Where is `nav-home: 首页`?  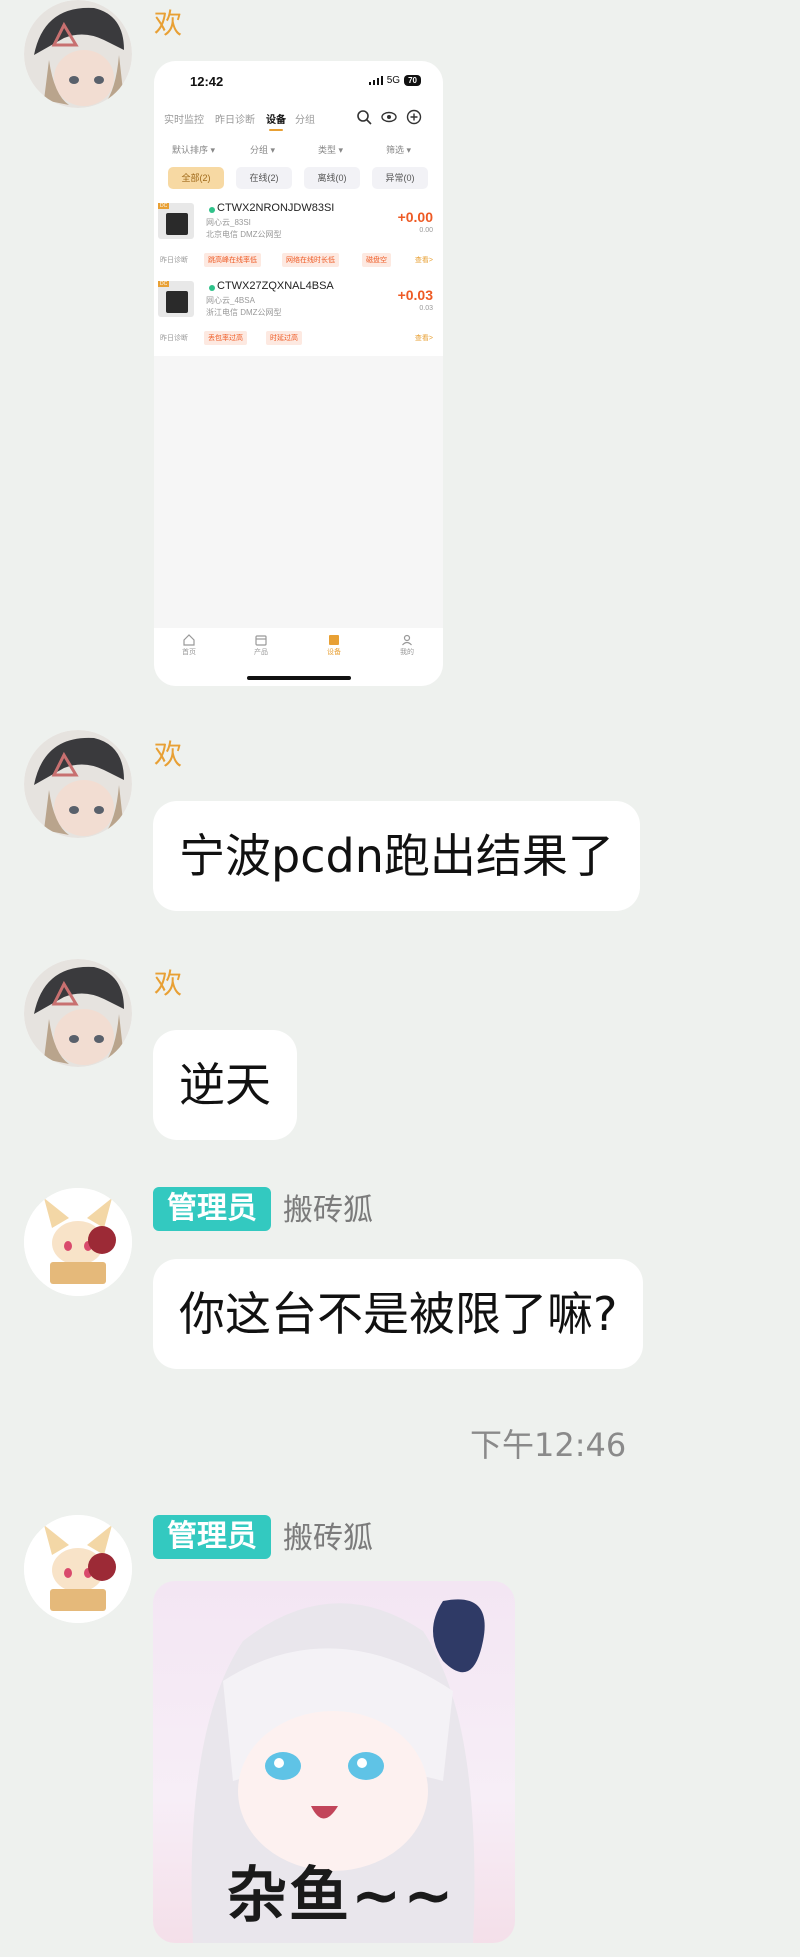
nav-home: 首页 is located at coordinates (189, 645).